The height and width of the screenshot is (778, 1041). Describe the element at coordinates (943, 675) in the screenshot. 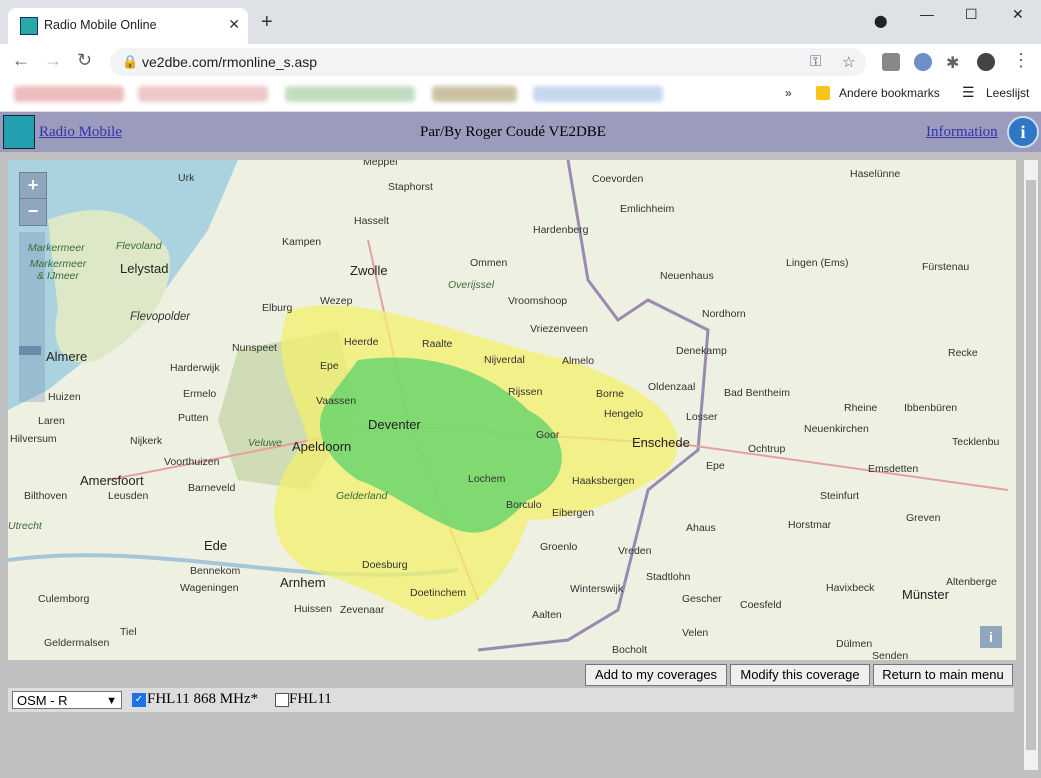

I see `return-main-menu-button: Return to main menu` at that location.